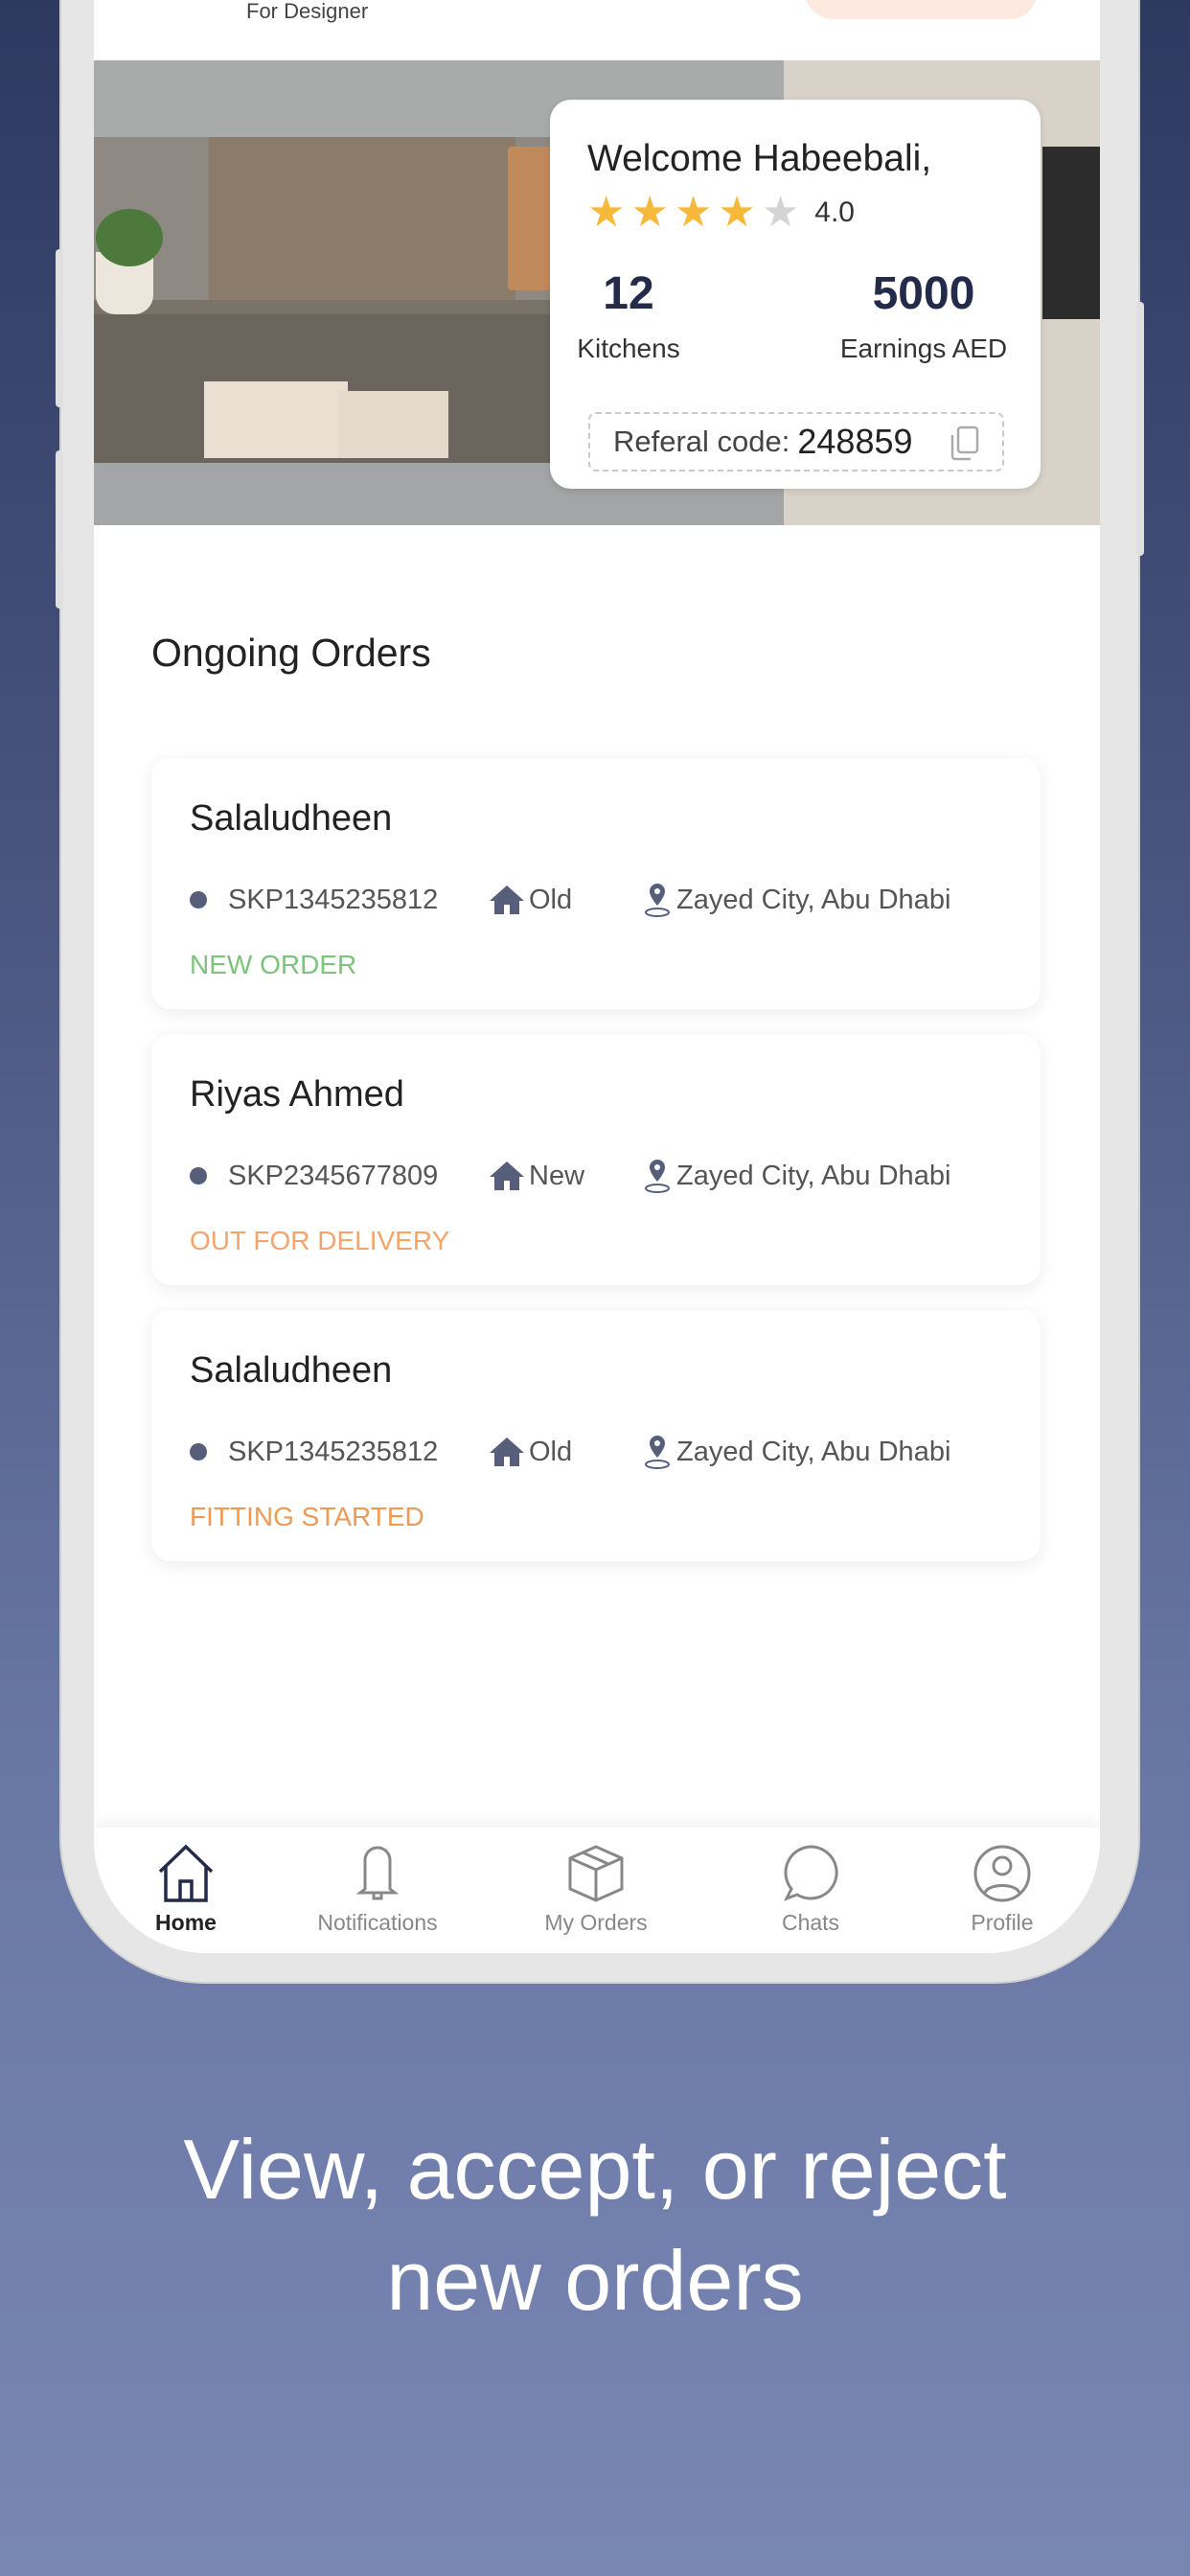 The height and width of the screenshot is (2576, 1190). I want to click on stat-kitchens: 12 Kitchens, so click(629, 315).